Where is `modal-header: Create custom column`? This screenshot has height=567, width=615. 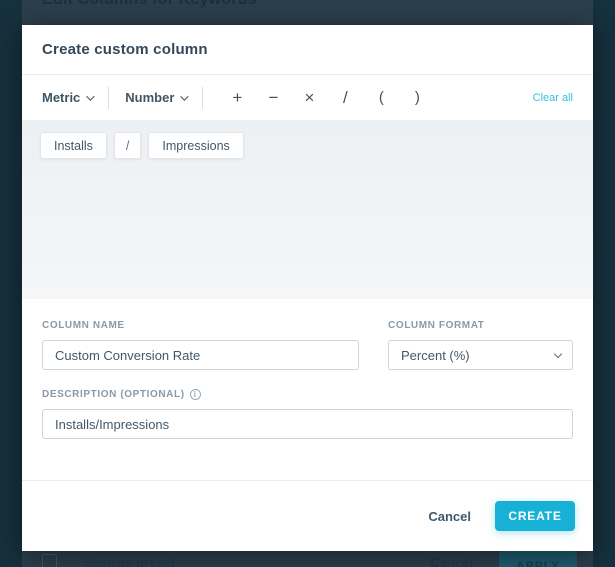
modal-header: Create custom column is located at coordinates (307, 50).